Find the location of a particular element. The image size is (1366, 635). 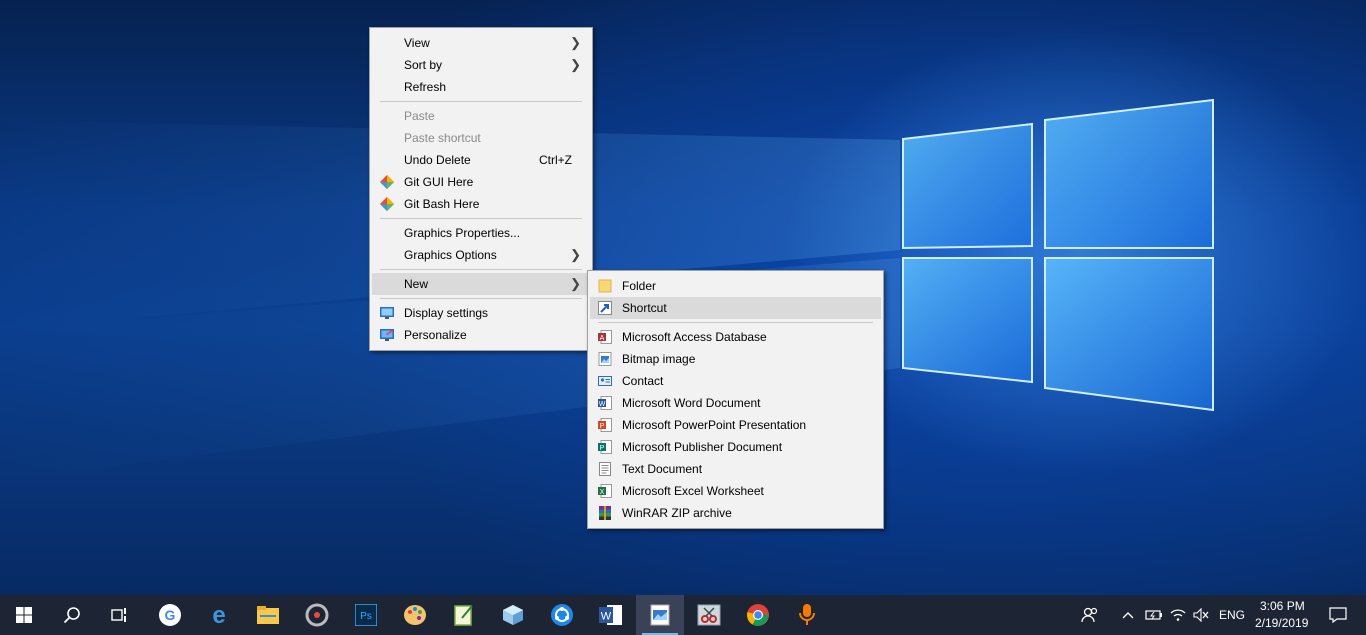

sync-app-icon is located at coordinates (562, 615).